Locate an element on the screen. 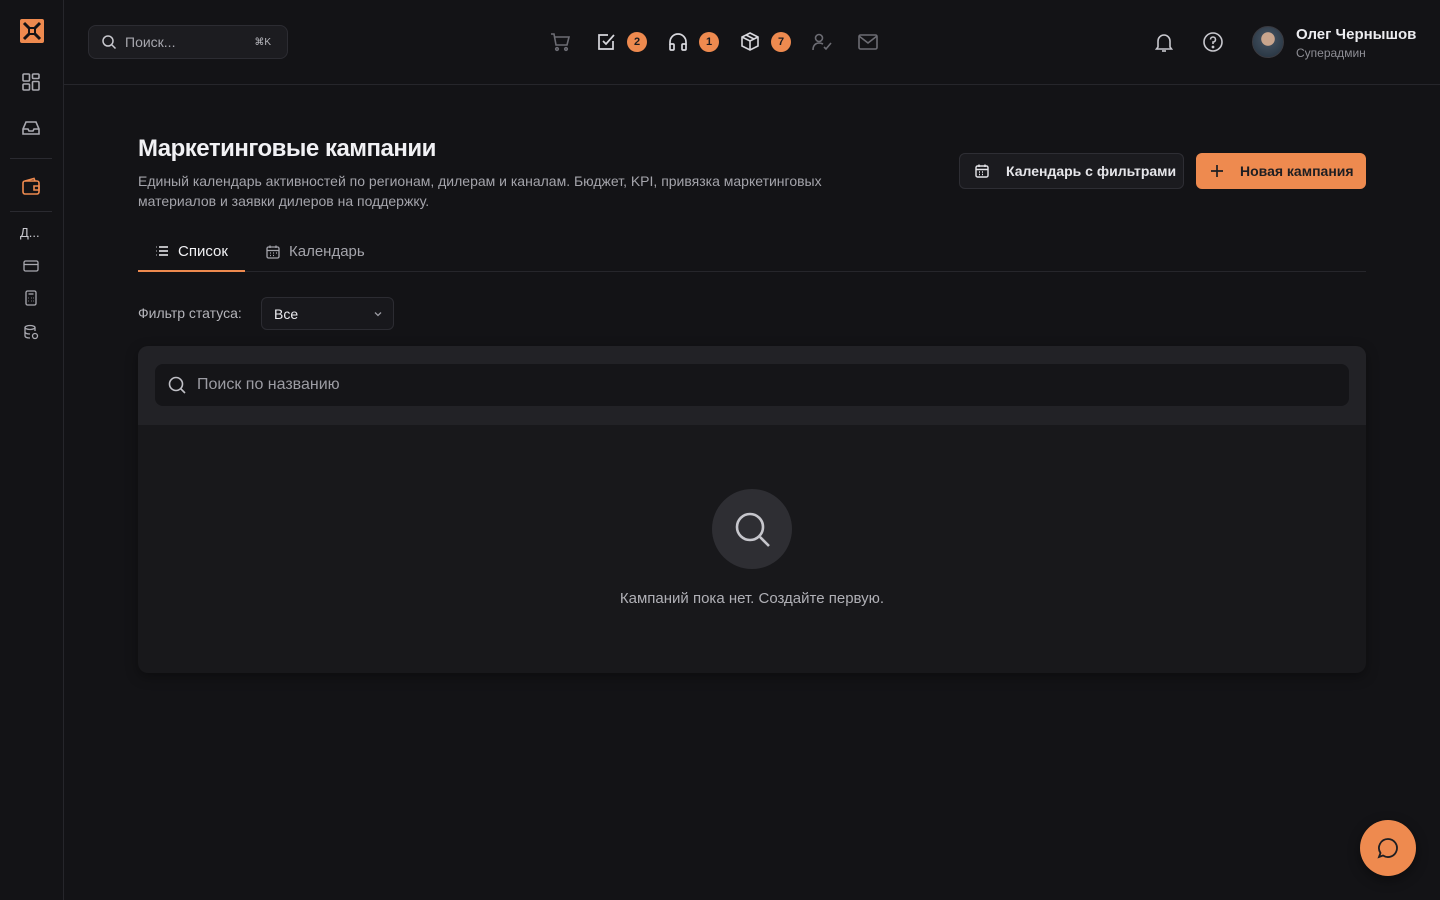  wallet-icon is located at coordinates (31, 187).